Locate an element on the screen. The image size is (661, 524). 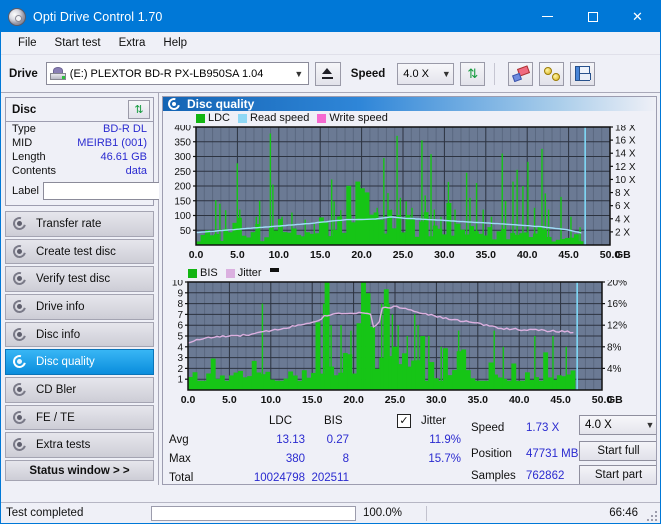
coins-button is located at coordinates (552, 73).